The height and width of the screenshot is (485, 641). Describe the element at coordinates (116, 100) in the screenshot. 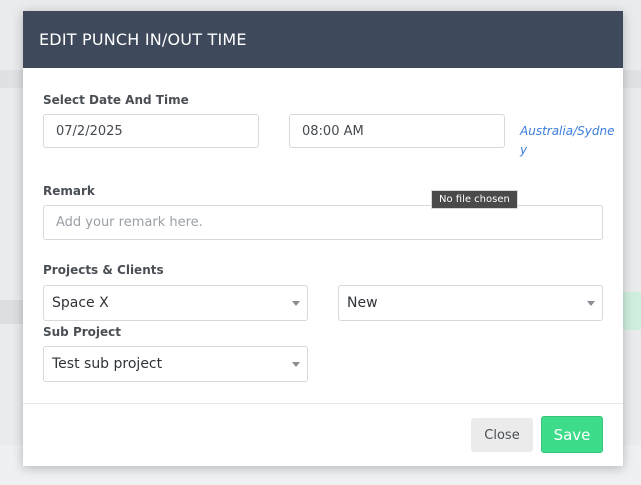

I see `date-time-label: Select Date And Time` at that location.